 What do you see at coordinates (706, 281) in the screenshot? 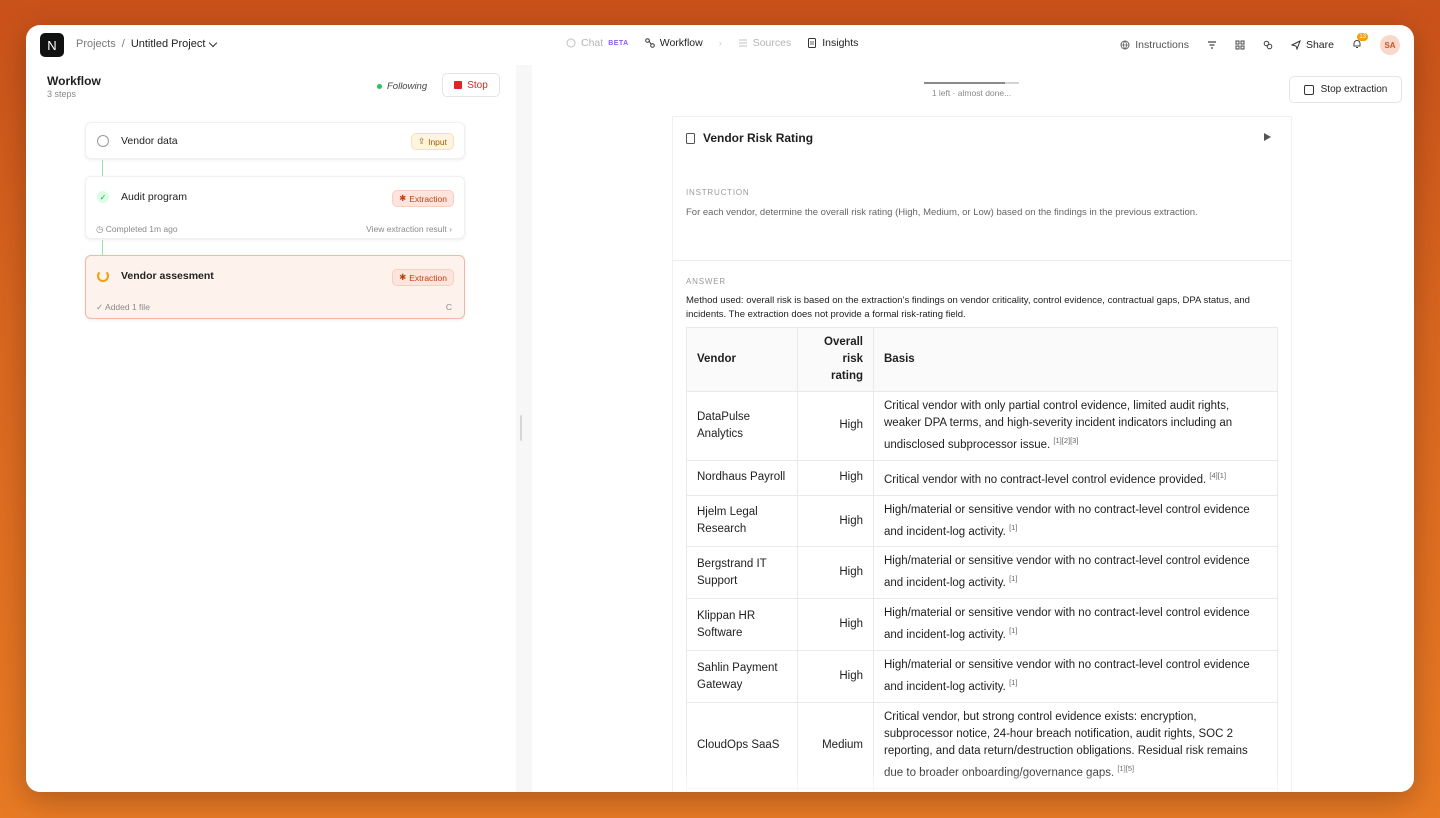
I see `answer-label: ANSWER` at bounding box center [706, 281].